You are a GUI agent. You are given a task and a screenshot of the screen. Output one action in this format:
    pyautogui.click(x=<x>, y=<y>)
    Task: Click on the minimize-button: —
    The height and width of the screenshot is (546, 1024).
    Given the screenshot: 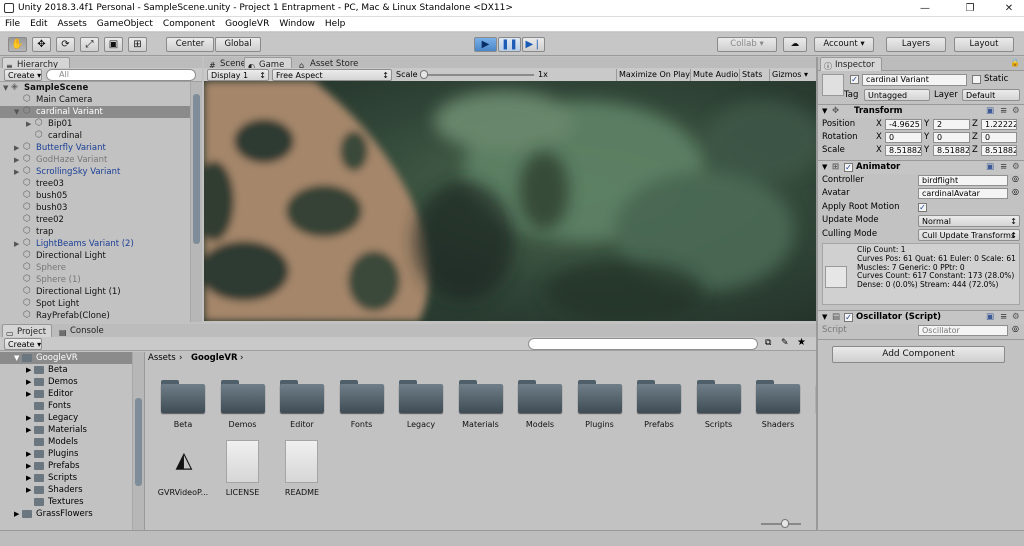 What is the action you would take?
    pyautogui.click(x=925, y=8)
    